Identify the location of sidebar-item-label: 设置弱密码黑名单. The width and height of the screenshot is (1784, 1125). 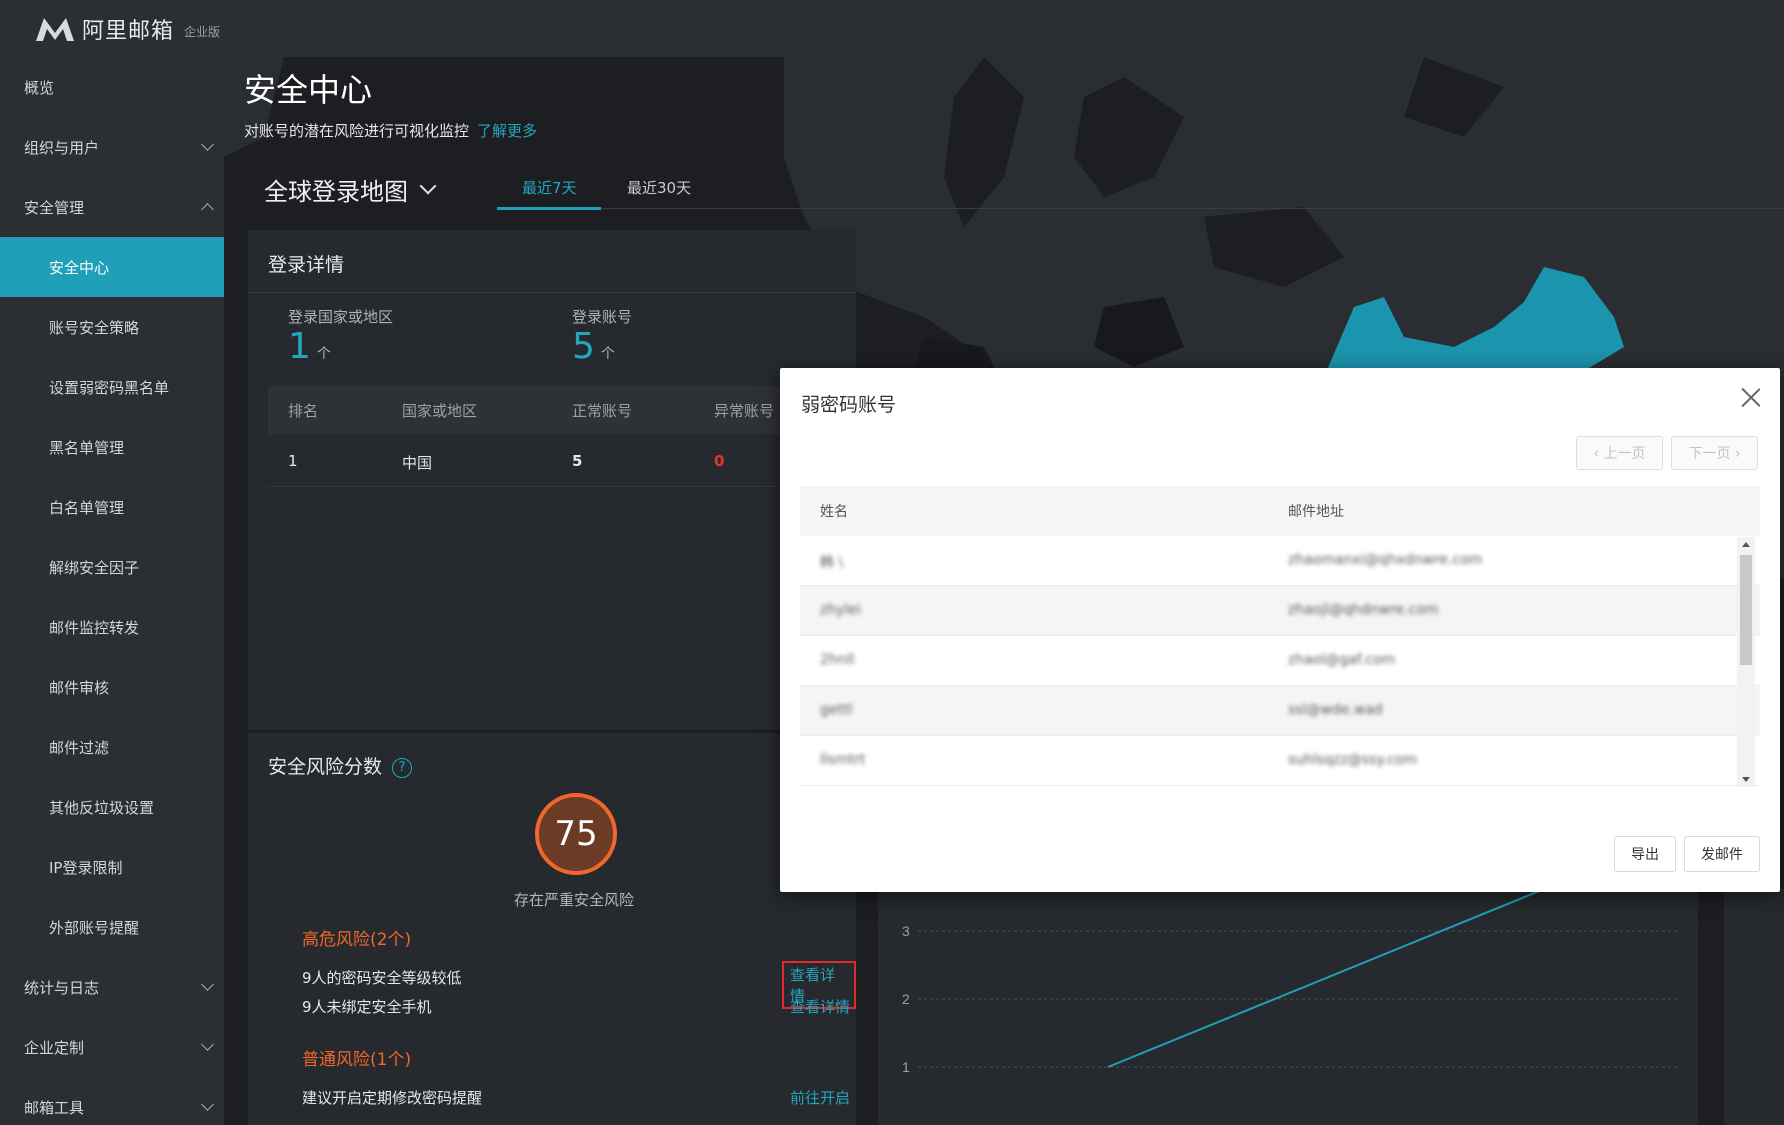
(109, 387).